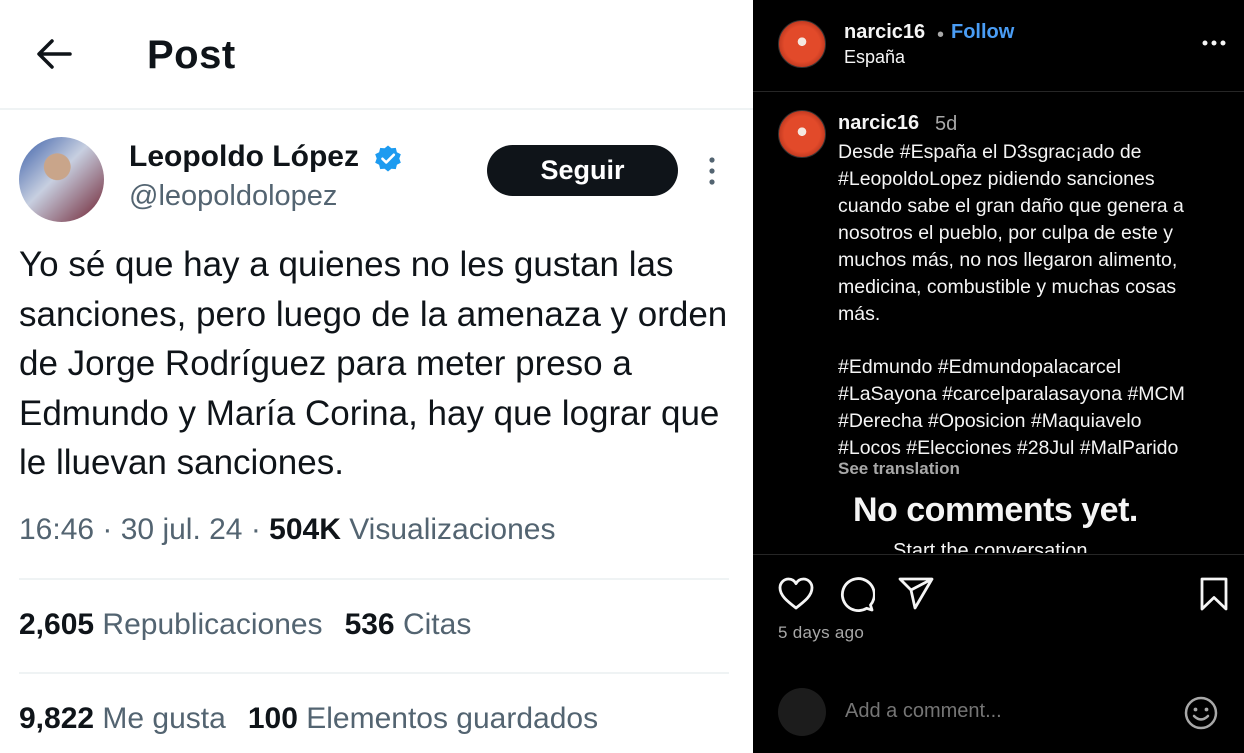  I want to click on follow-button: Seguir, so click(582, 170).